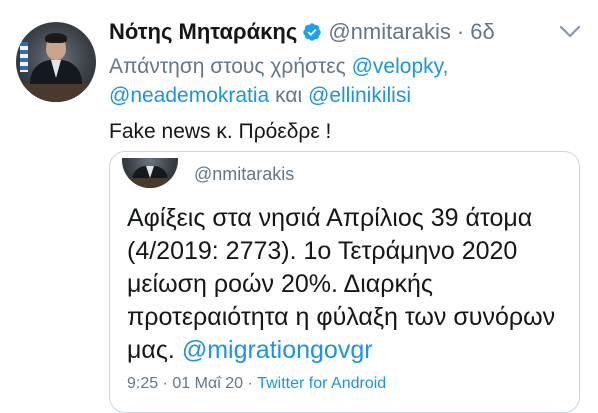 The image size is (598, 413). I want to click on mention-comma: ,, so click(445, 66).